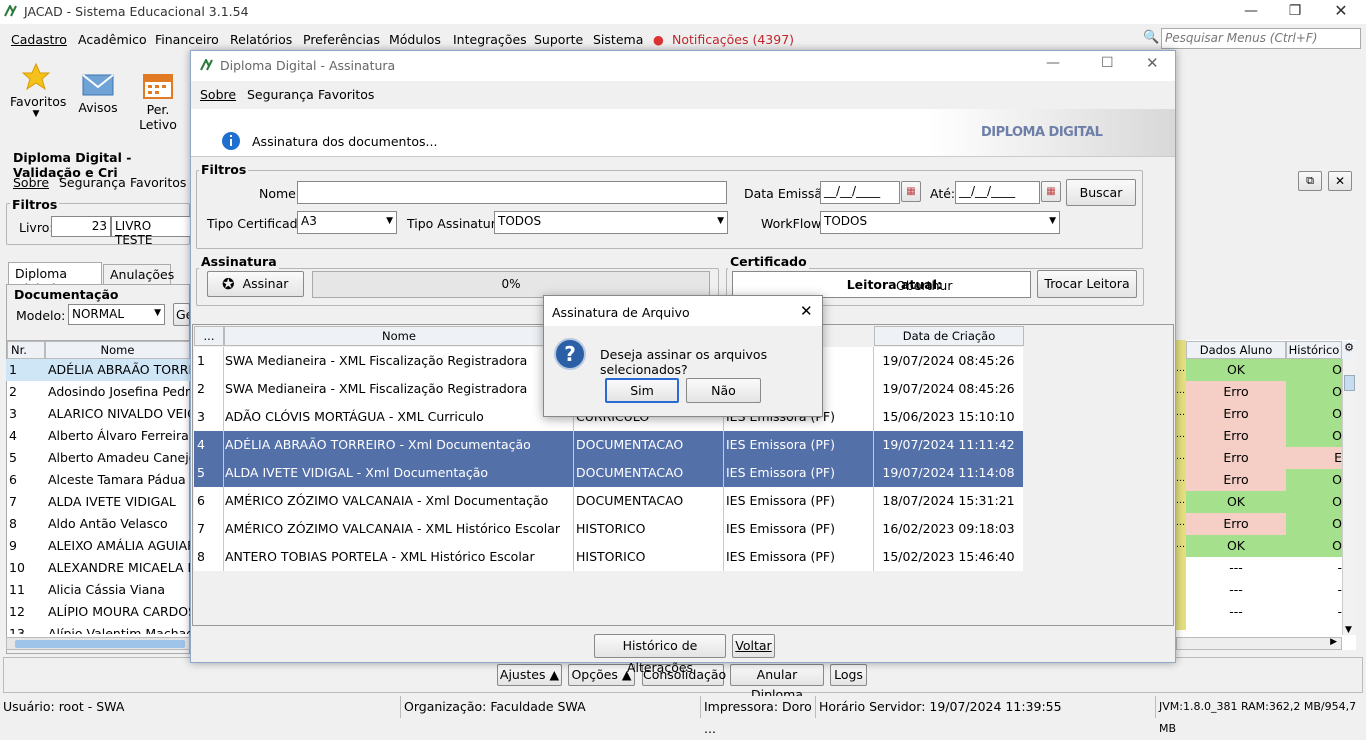 This screenshot has width=1366, height=740. I want to click on periodo-letivo-button: Per. Letivo, so click(158, 101).